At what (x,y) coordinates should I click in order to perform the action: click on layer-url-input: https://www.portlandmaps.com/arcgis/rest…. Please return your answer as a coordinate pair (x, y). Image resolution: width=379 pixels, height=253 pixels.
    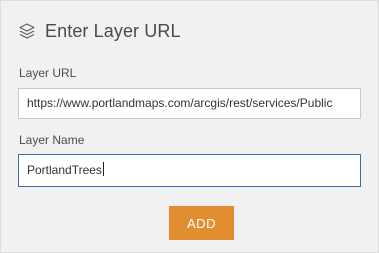
    Looking at the image, I should click on (189, 103).